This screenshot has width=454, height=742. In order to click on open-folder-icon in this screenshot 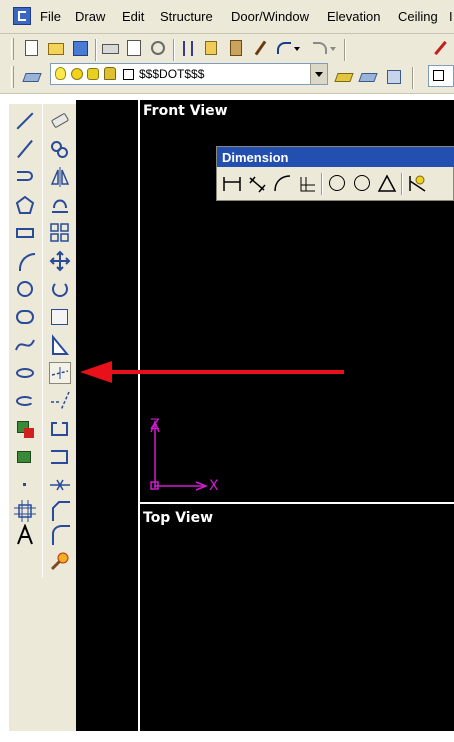, I will do `click(56, 49)`.